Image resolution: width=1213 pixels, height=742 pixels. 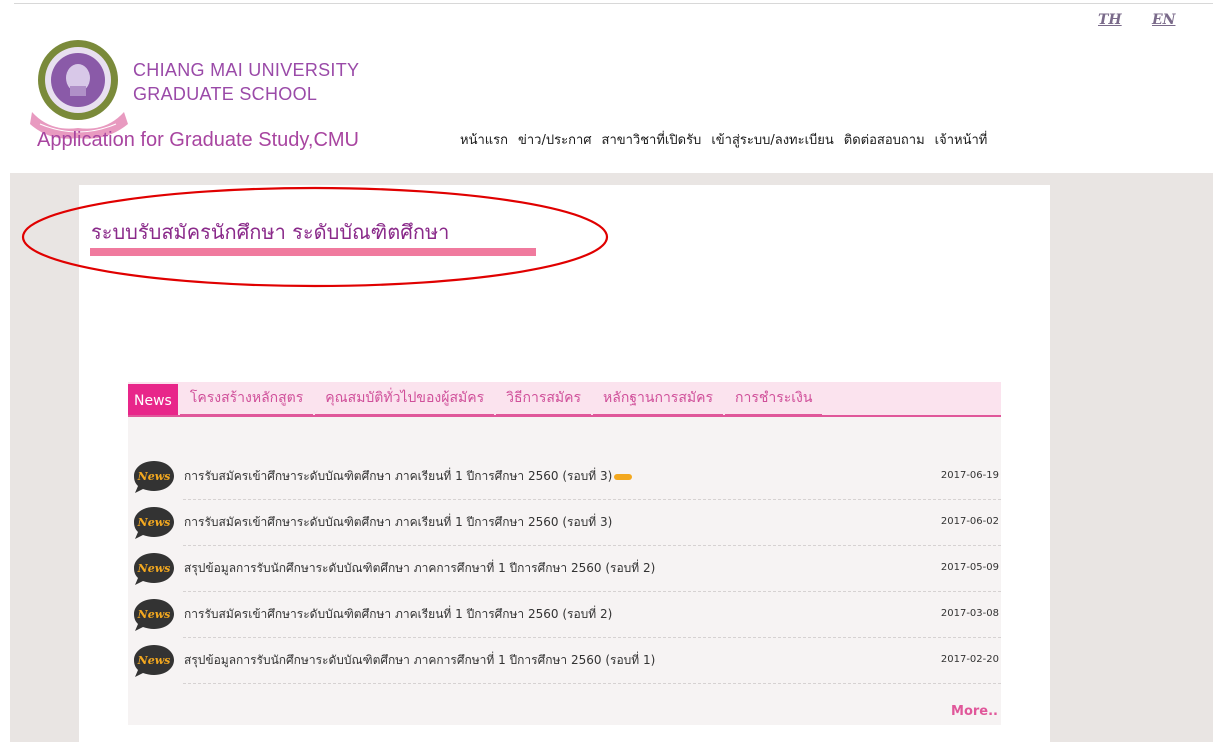 I want to click on lang-th-link: TH, so click(x=1110, y=20).